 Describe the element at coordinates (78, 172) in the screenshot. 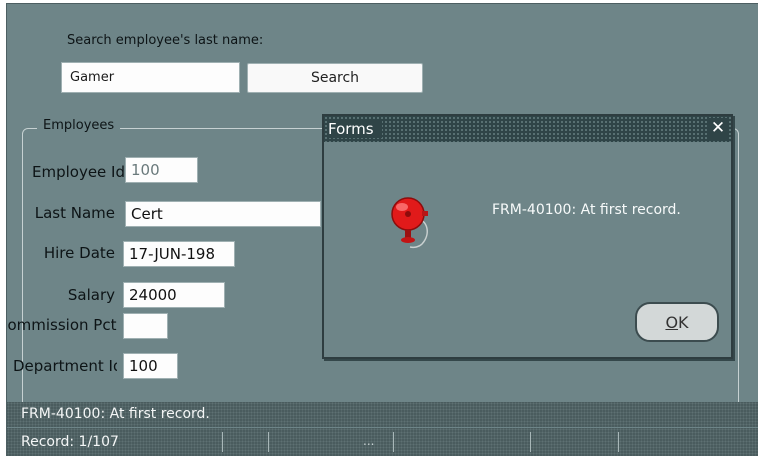

I see `employee-id-label: Employee Id` at that location.